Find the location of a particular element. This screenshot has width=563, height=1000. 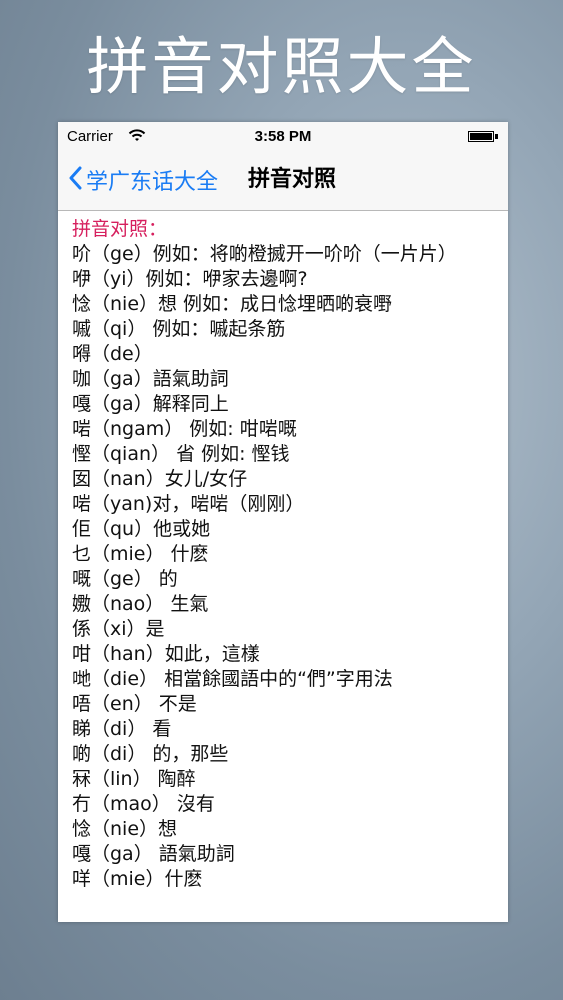

status-bar: Carrier 3:58 PM is located at coordinates (283, 136).